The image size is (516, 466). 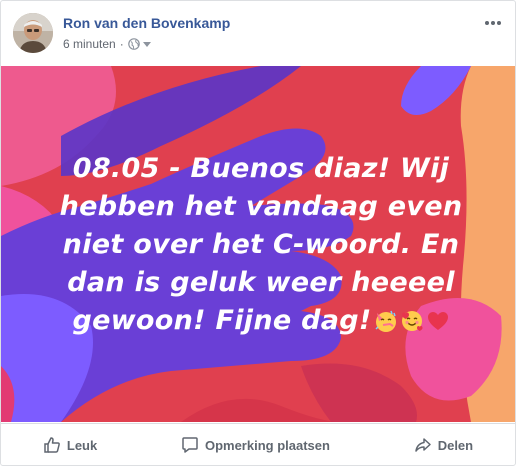 I want to click on comment-button: Opmerking plaatsen, so click(x=255, y=445).